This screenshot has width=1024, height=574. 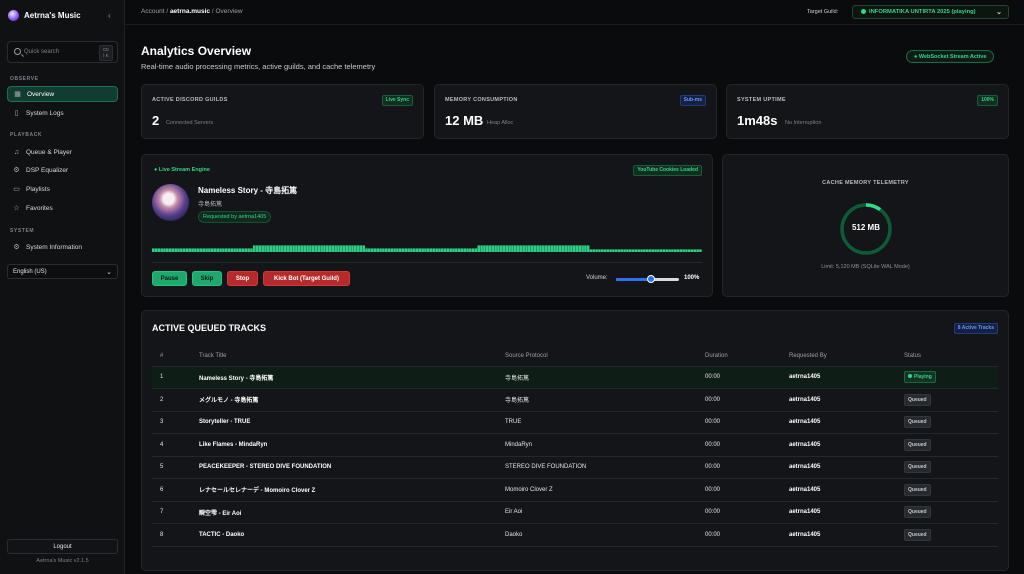 What do you see at coordinates (62, 52) in the screenshot?
I see `search-input: Quick search Ctrl K` at bounding box center [62, 52].